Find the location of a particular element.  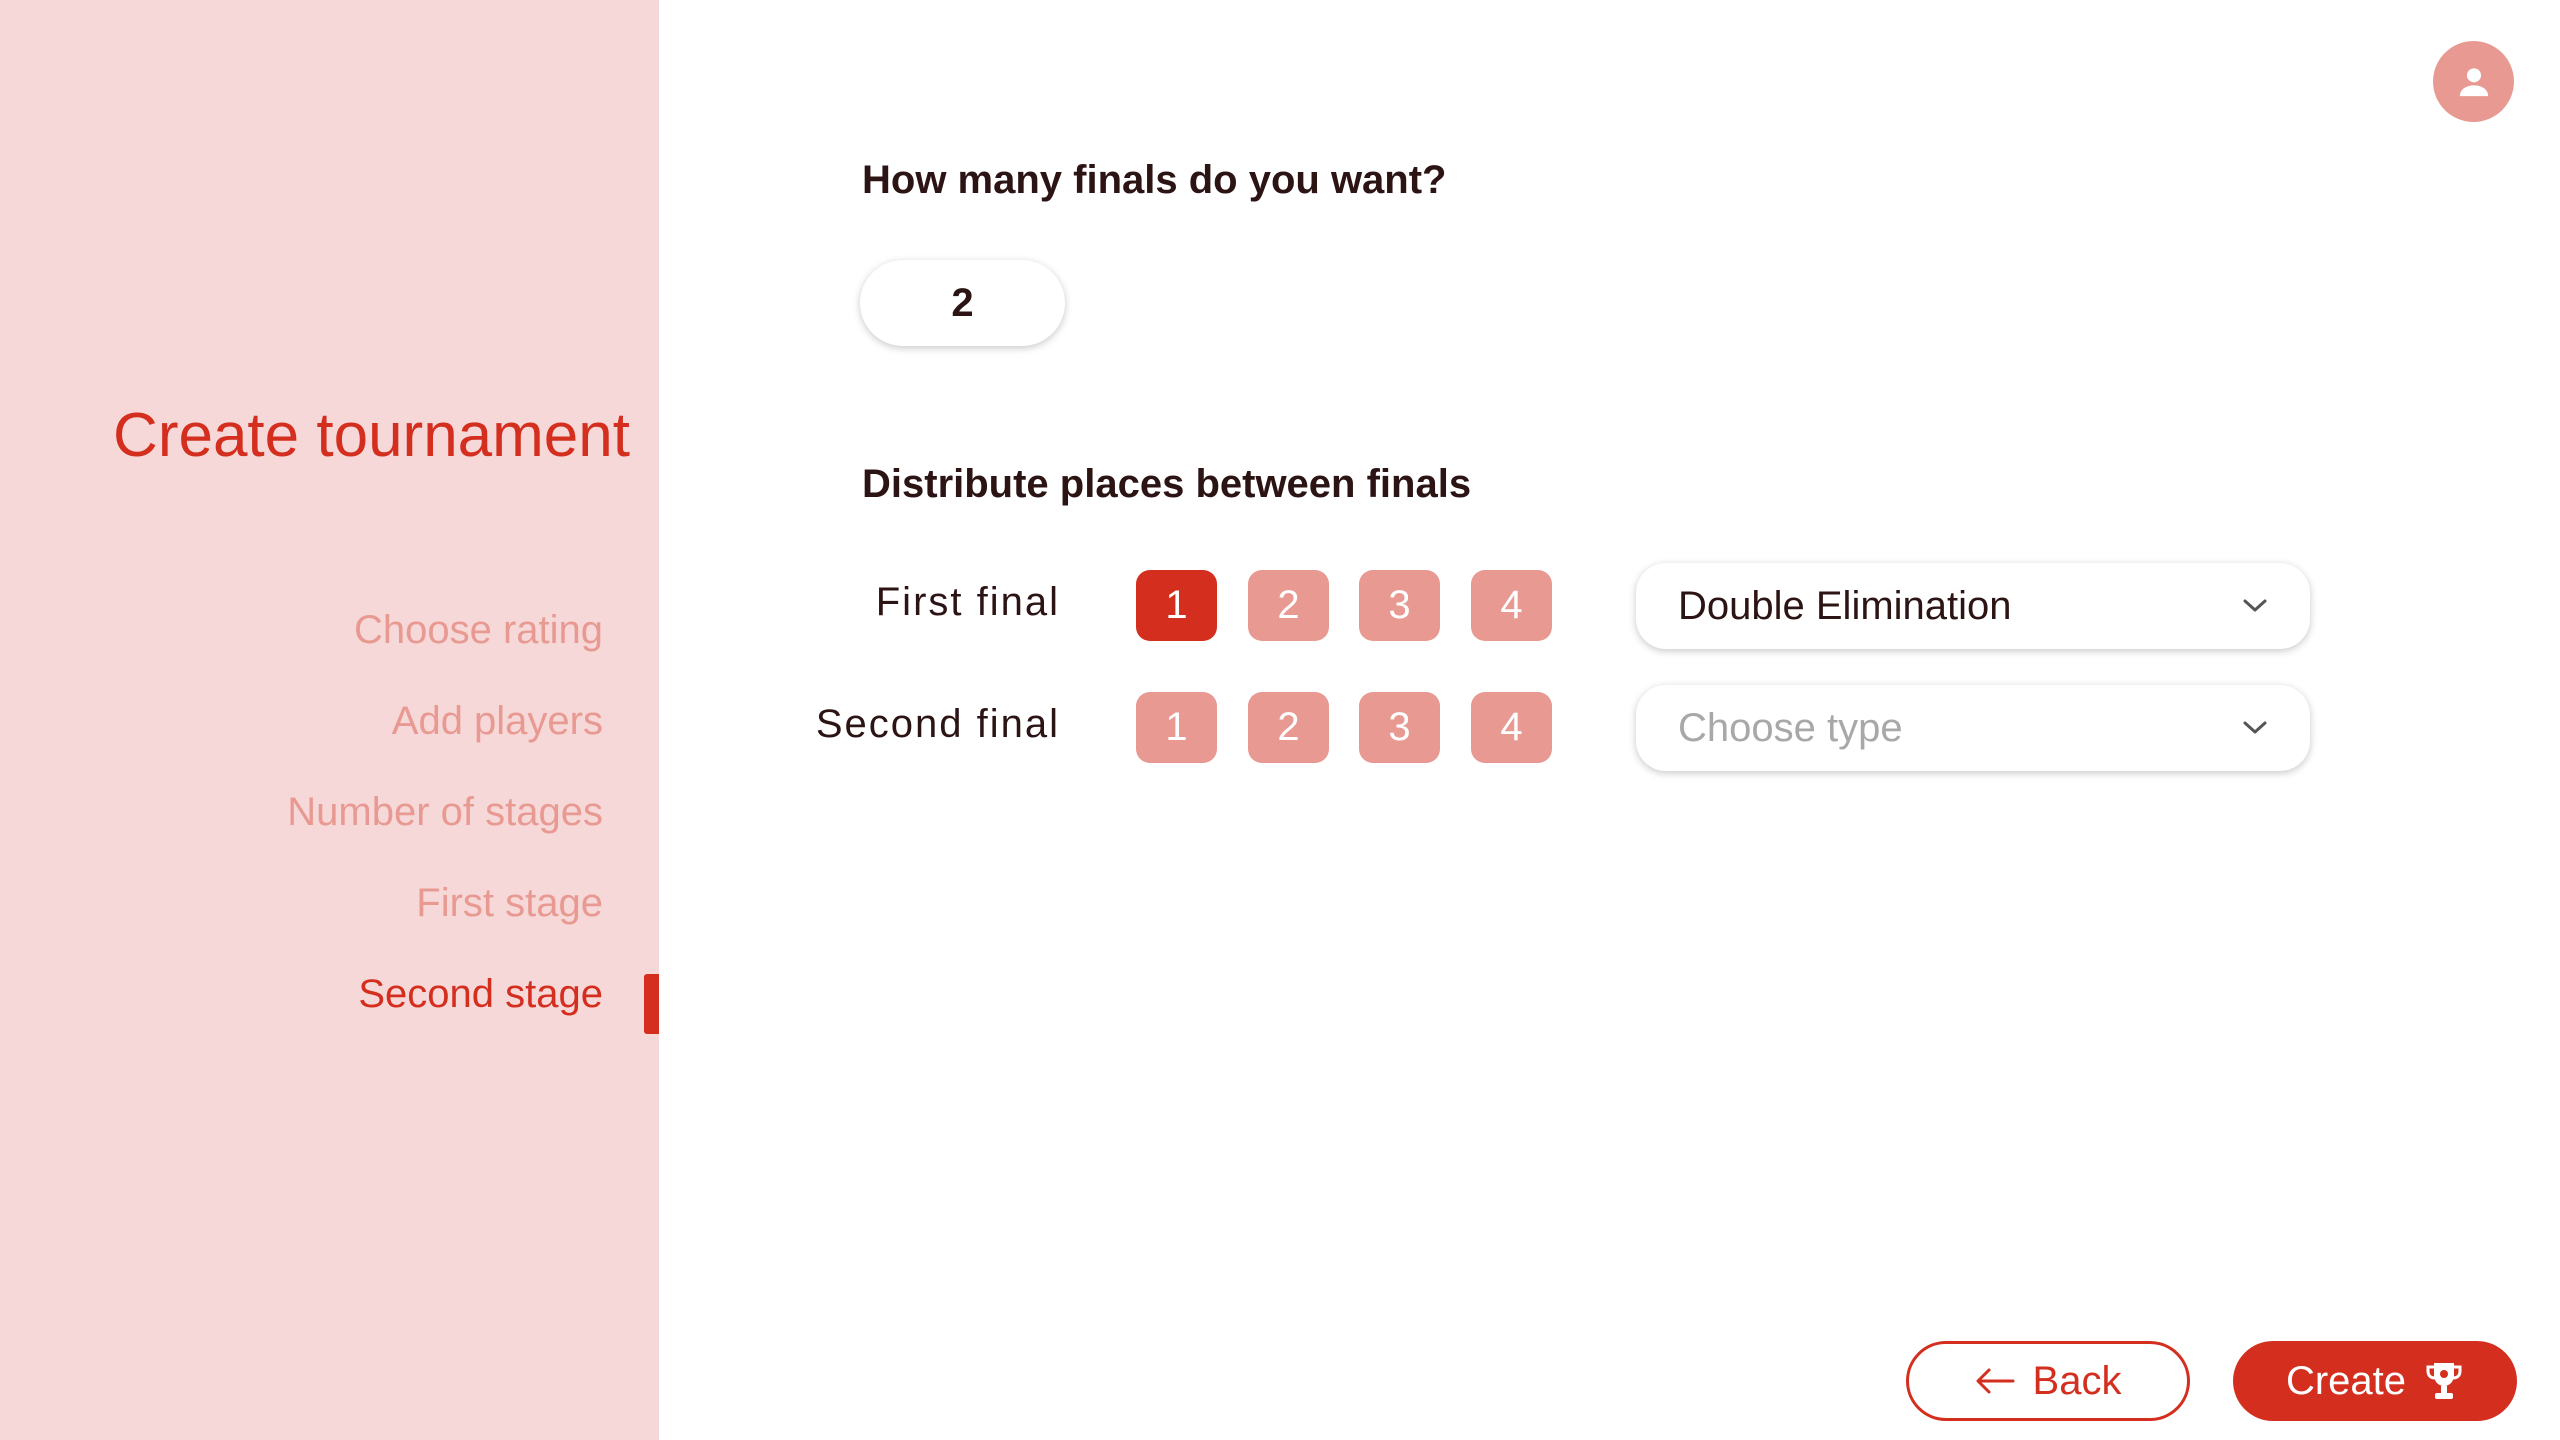

step-first-stage: First stage is located at coordinates (509, 903).